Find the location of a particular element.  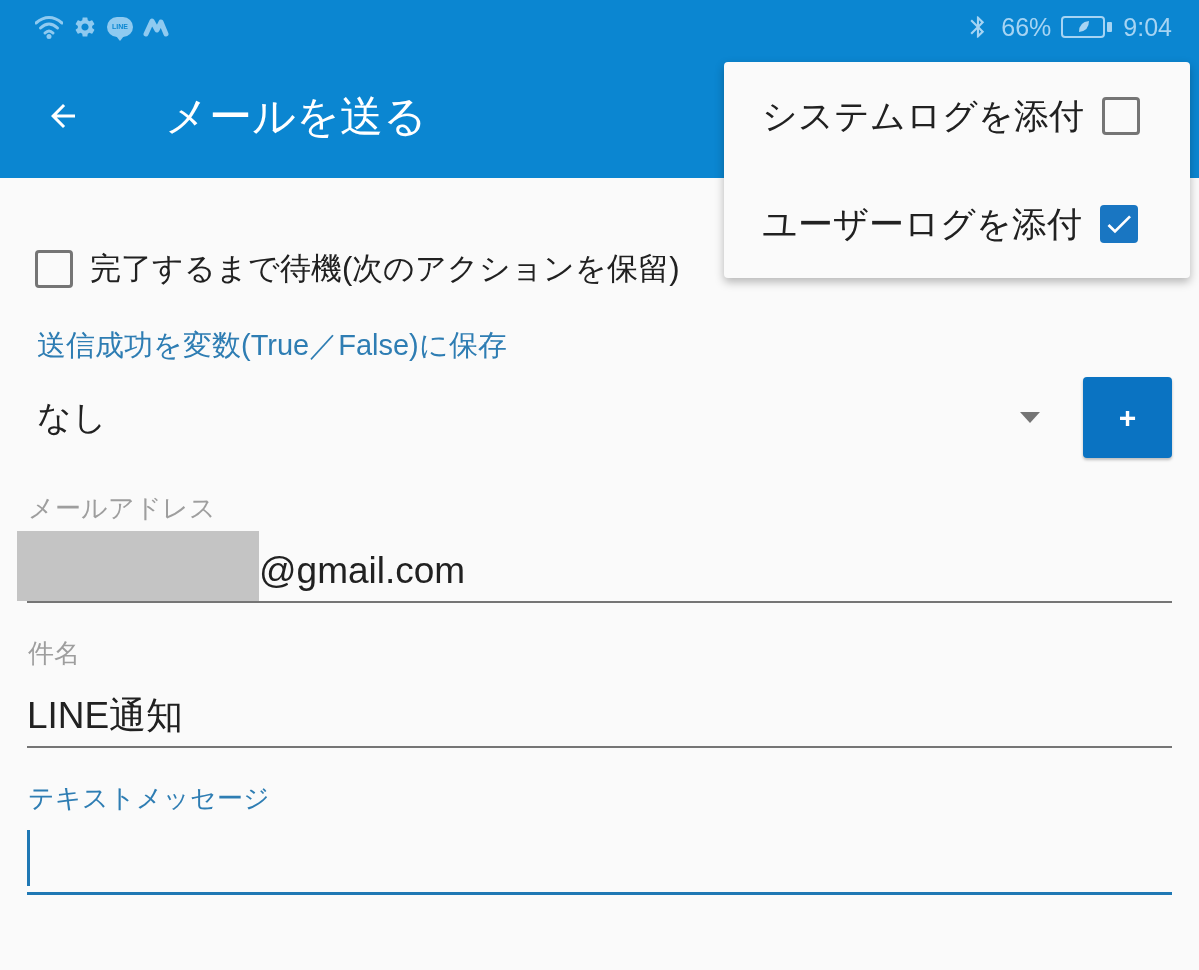

screen-title: メールを送る is located at coordinates (296, 116).